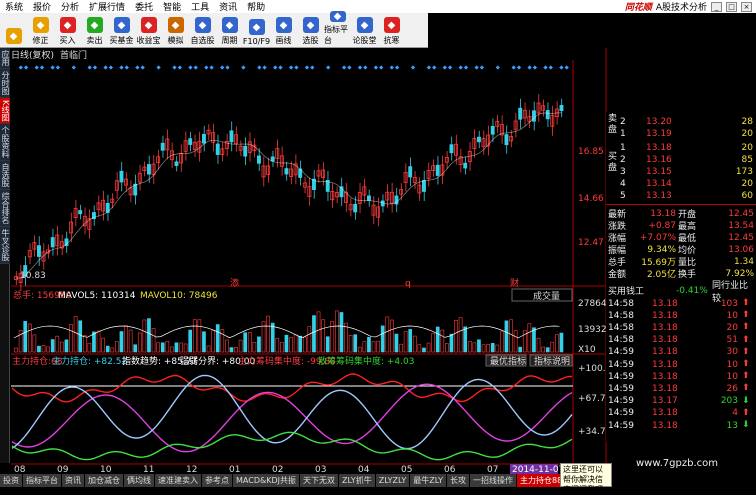 The image size is (756, 495). I want to click on bottom-tab-12: 长攻, so click(459, 480).